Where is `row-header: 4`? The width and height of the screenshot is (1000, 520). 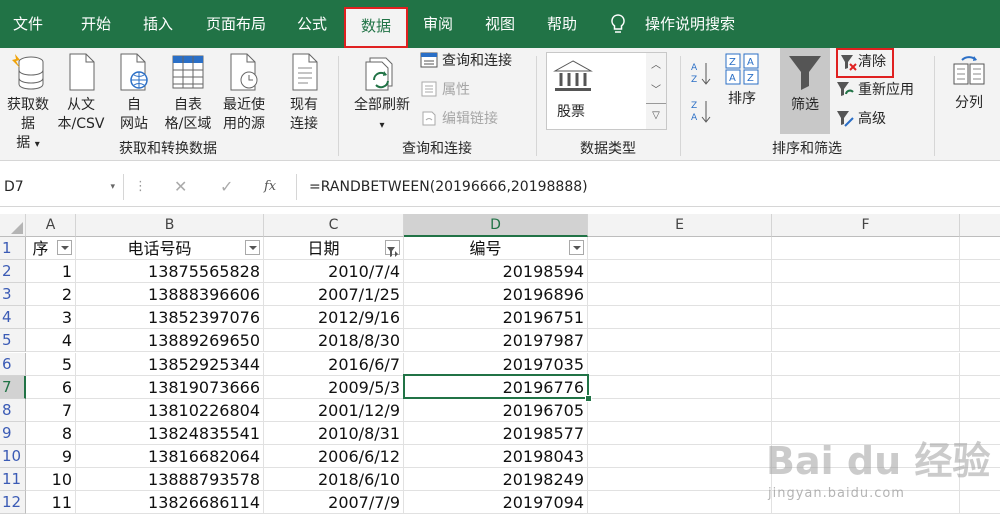 row-header: 4 is located at coordinates (13, 317).